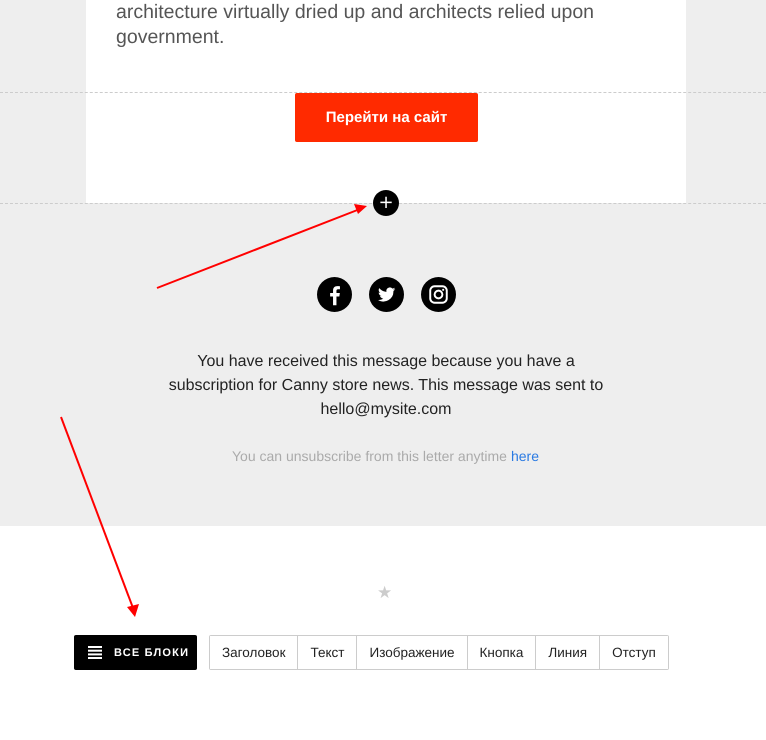 The width and height of the screenshot is (766, 740). Describe the element at coordinates (135, 652) in the screenshot. I see `all-blocks-button: ВСЕ БЛОКИ` at that location.